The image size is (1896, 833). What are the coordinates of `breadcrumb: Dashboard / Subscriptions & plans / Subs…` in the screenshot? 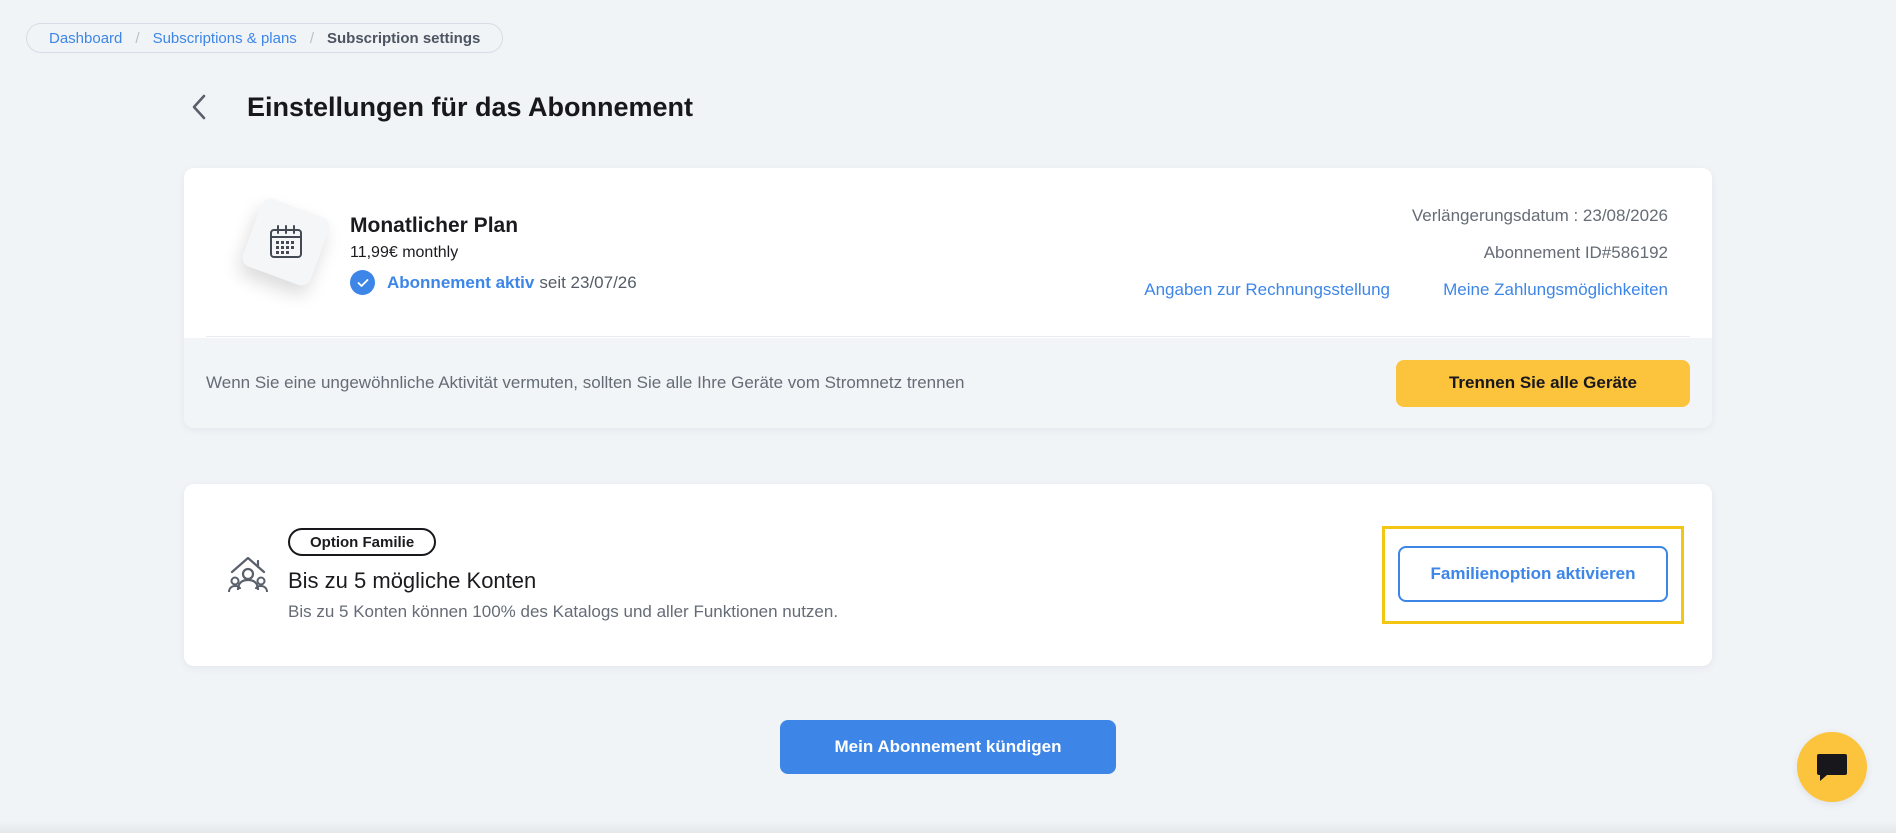 It's located at (265, 38).